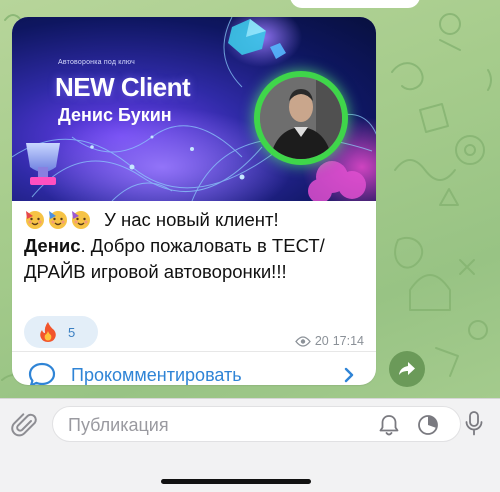 The width and height of the screenshot is (500, 492). Describe the element at coordinates (321, 341) in the screenshot. I see `view-count: 20` at that location.